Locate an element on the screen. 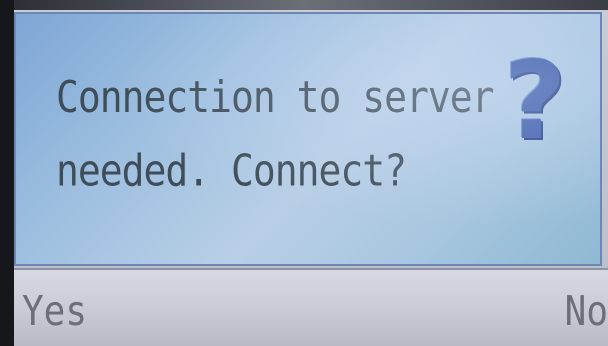 This screenshot has width=608, height=346. screen-bezel-left is located at coordinates (7, 173).